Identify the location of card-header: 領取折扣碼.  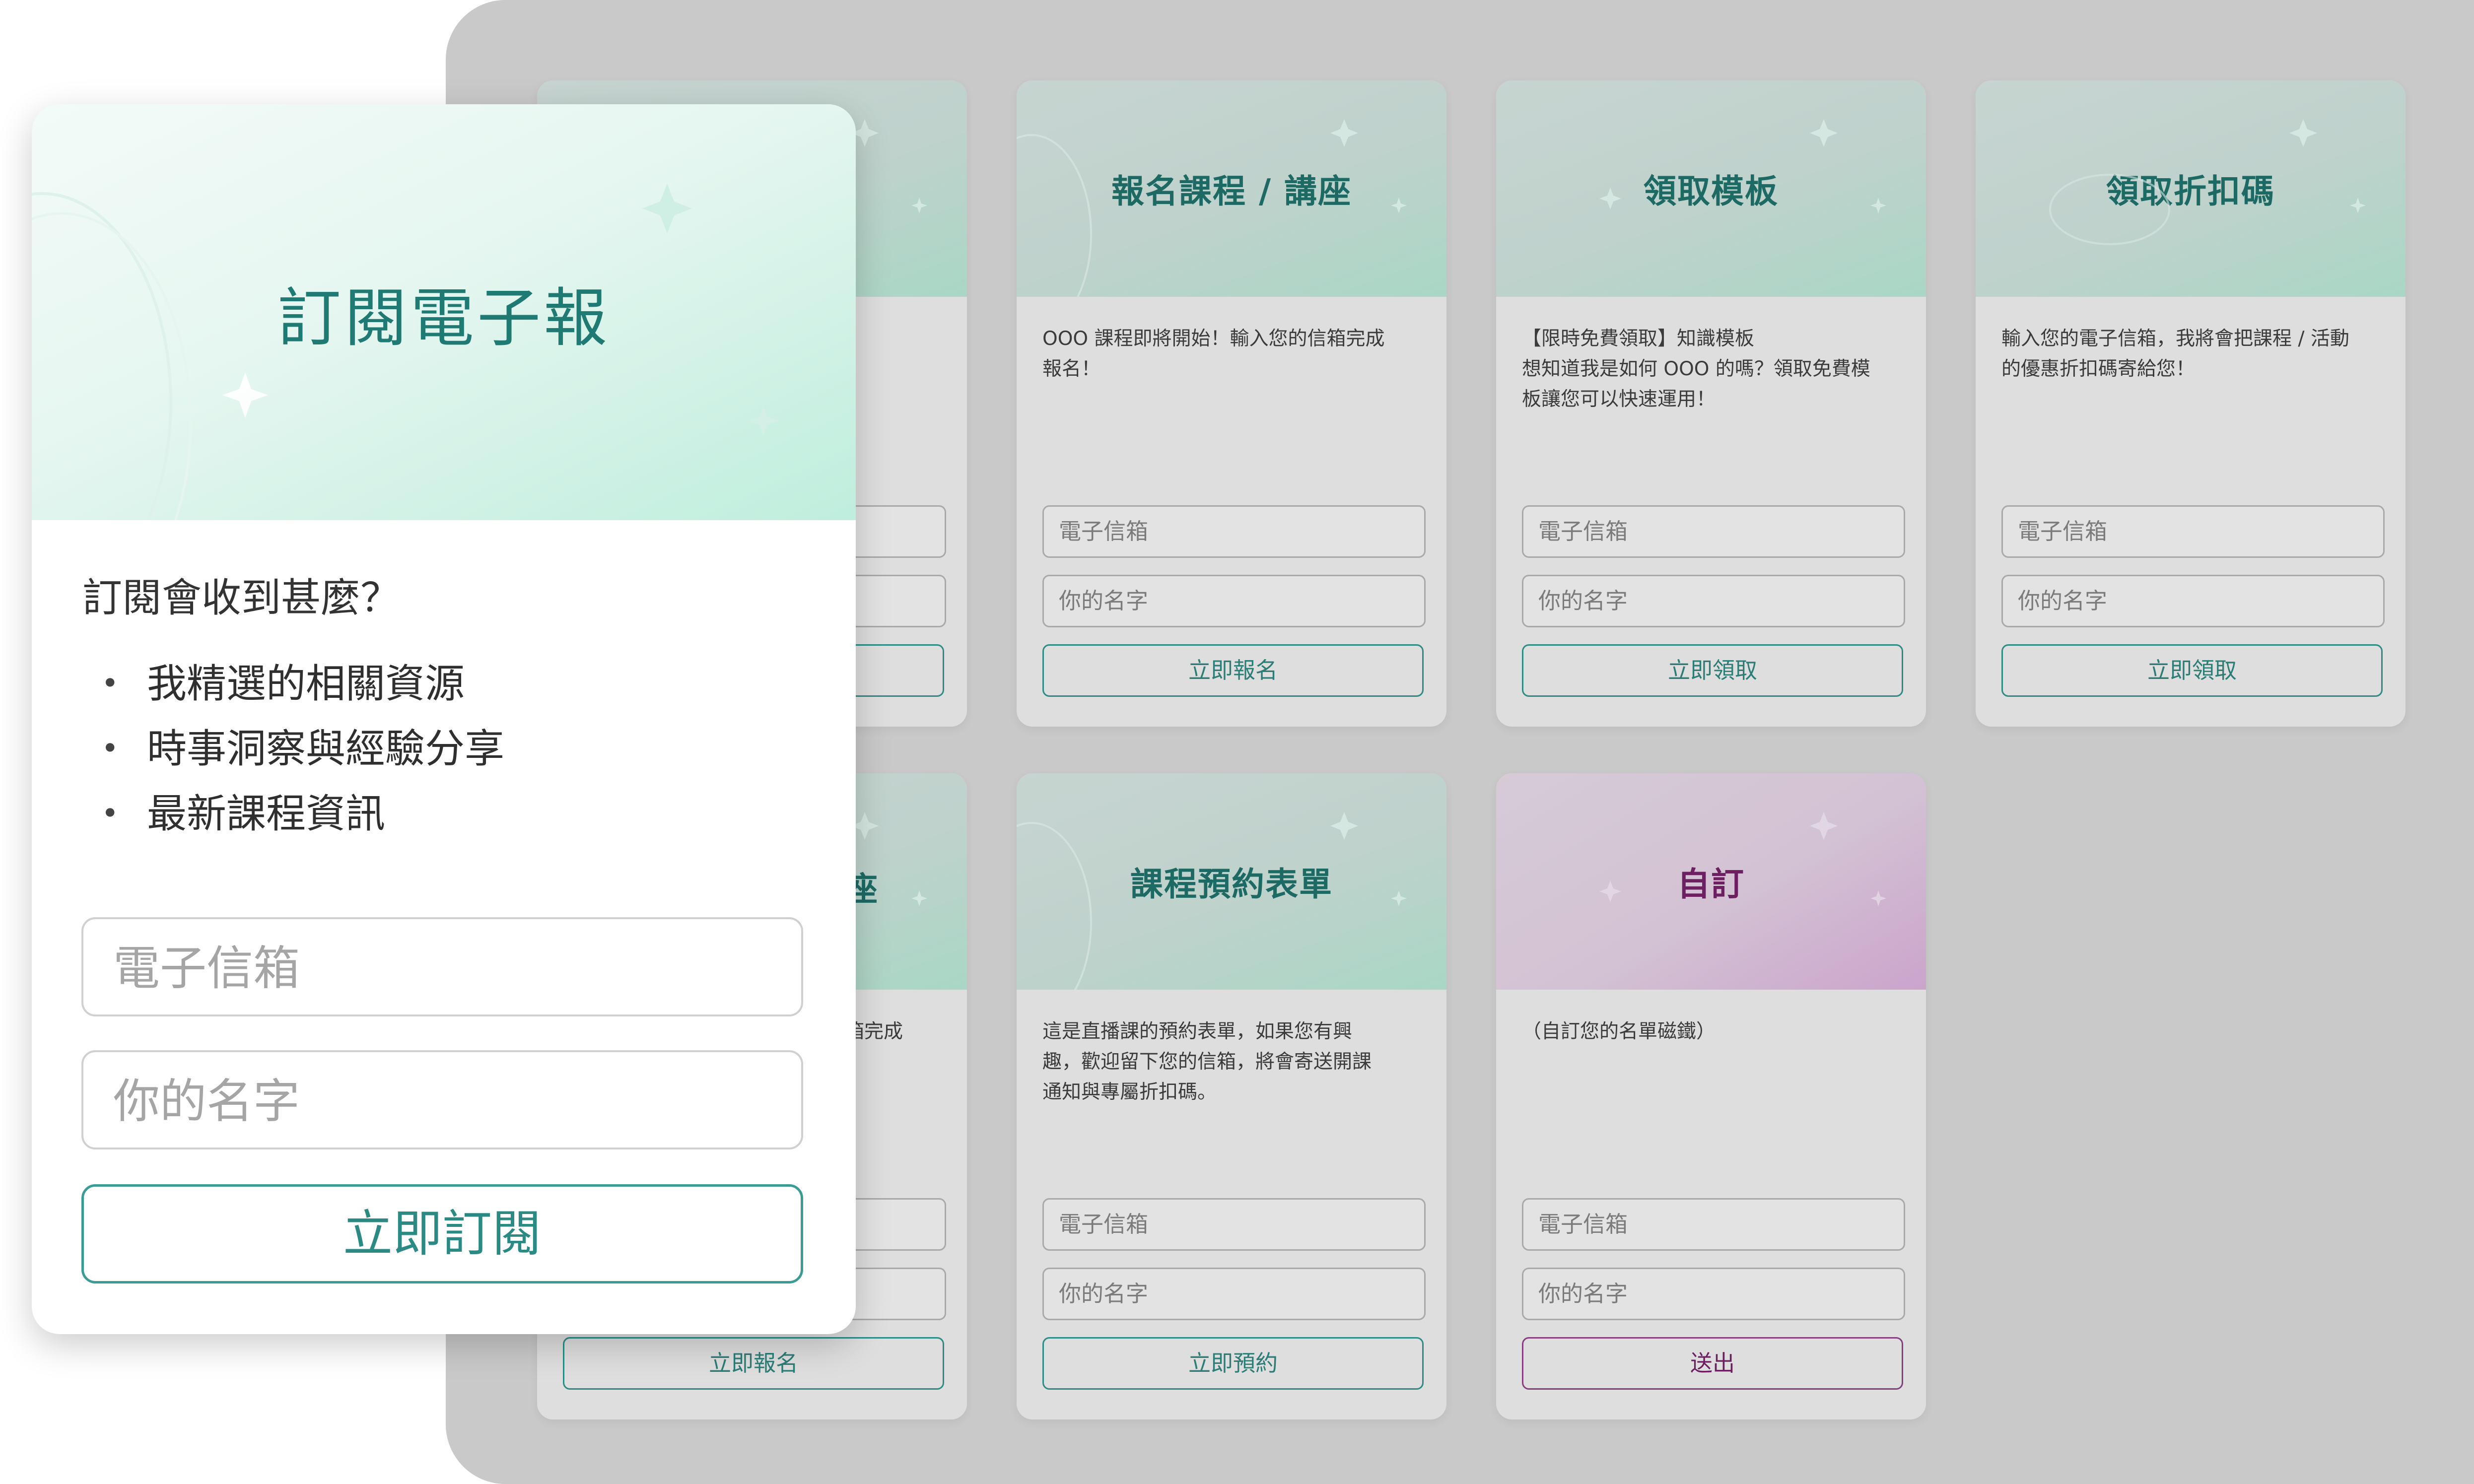
(2190, 188).